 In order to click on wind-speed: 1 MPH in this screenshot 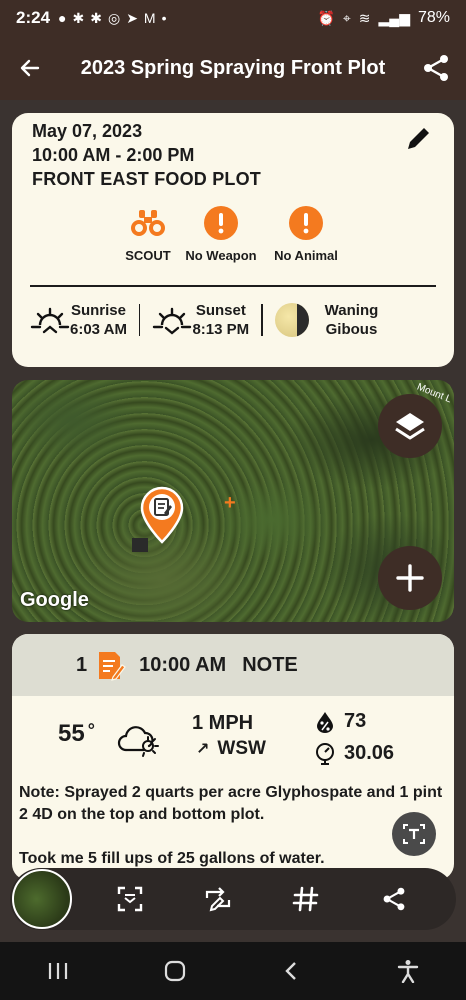, I will do `click(223, 723)`.